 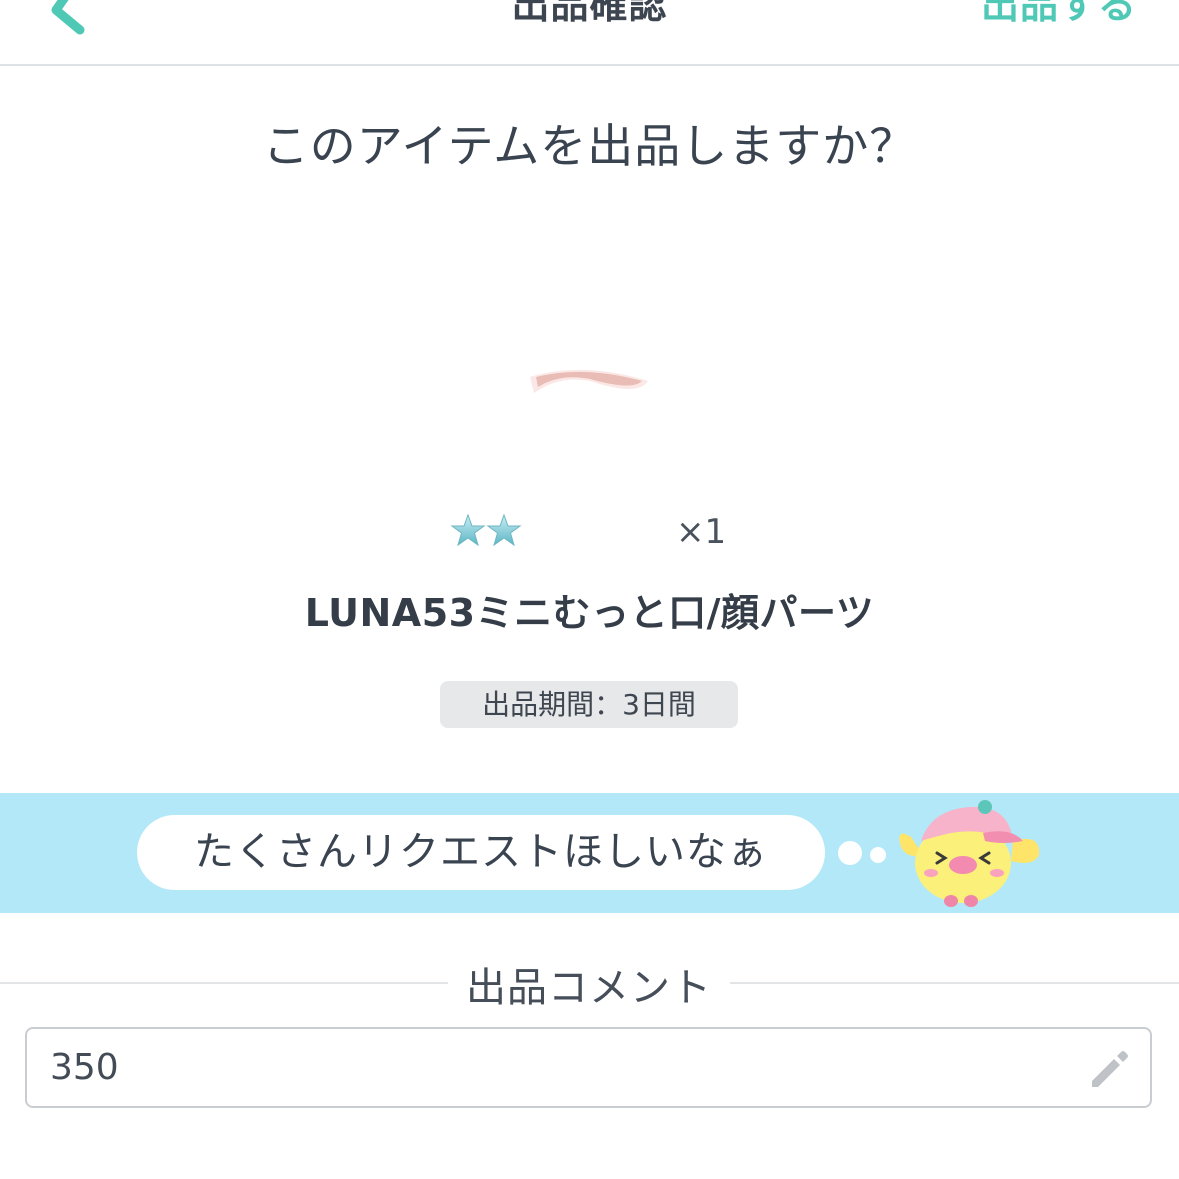 I want to click on comment-input: 350, so click(x=588, y=1067).